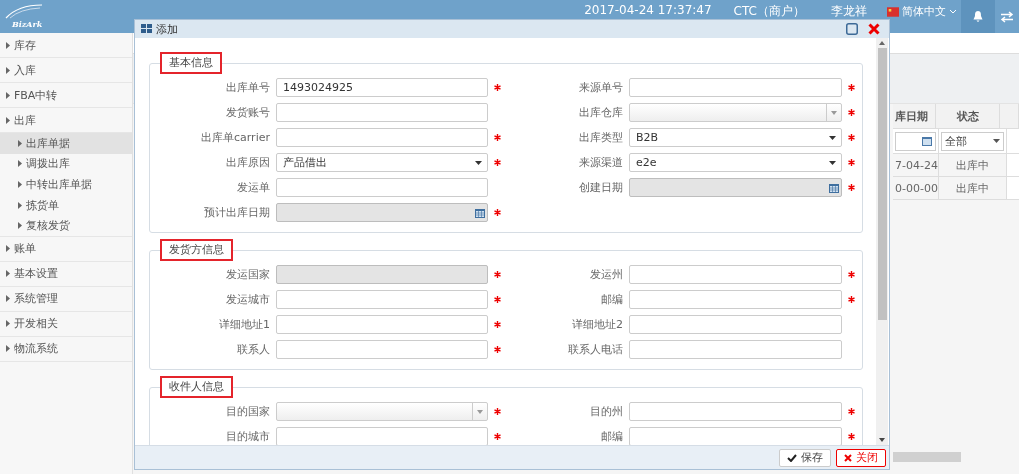  Describe the element at coordinates (893, 11) in the screenshot. I see `flag-icon` at that location.